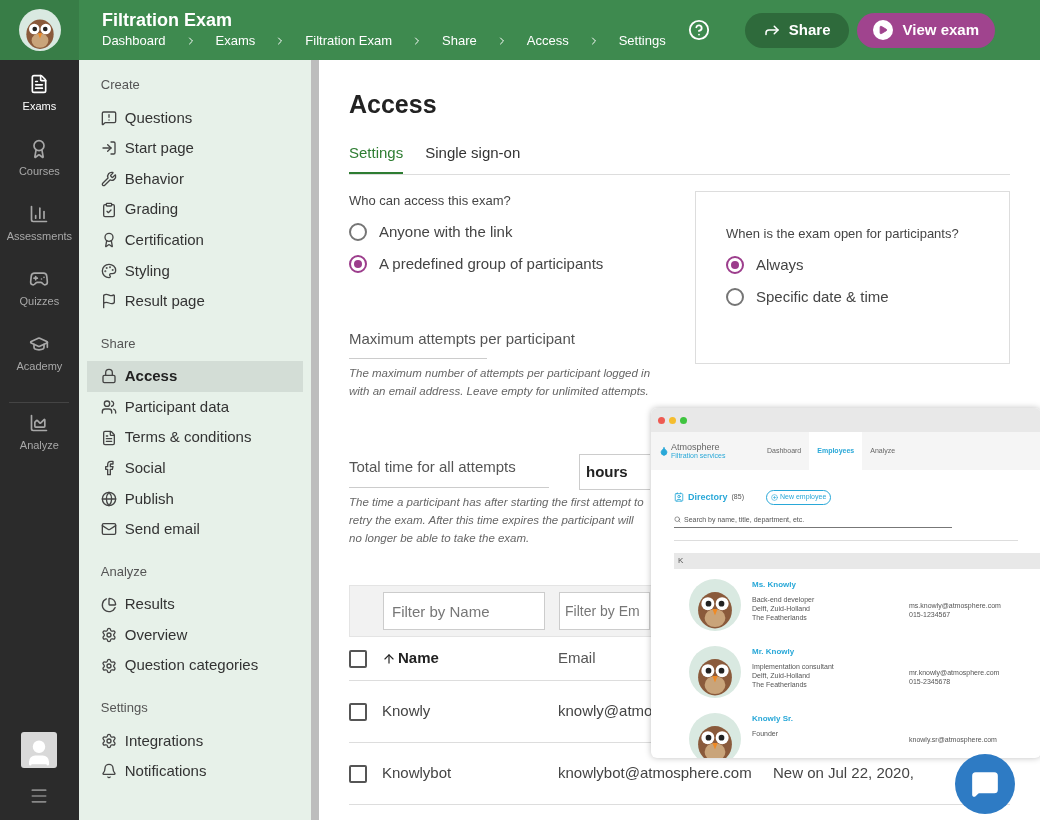 The image size is (1040, 820). Describe the element at coordinates (195, 635) in the screenshot. I see `sidebar-item: Overview` at that location.